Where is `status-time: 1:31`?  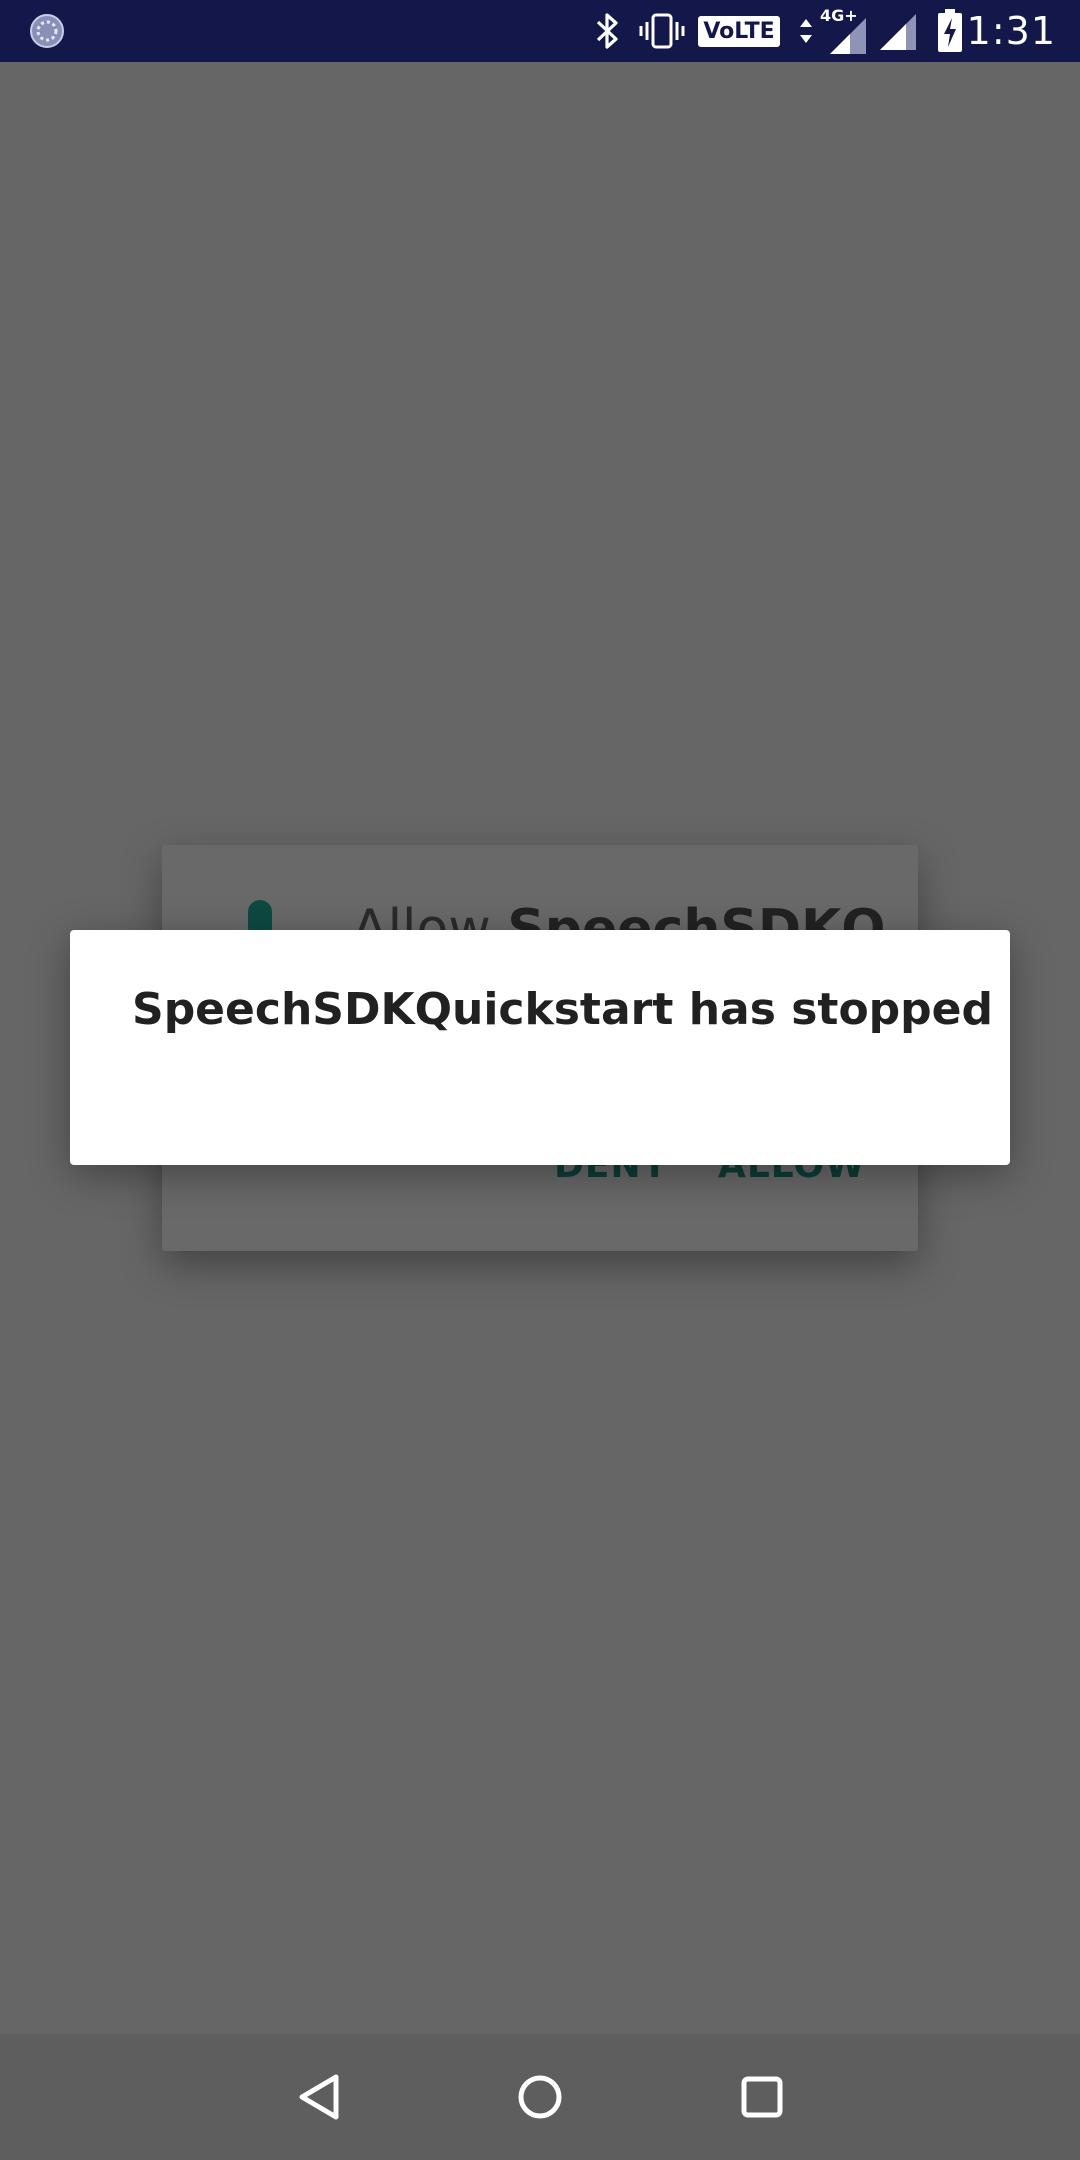
status-time: 1:31 is located at coordinates (1011, 31).